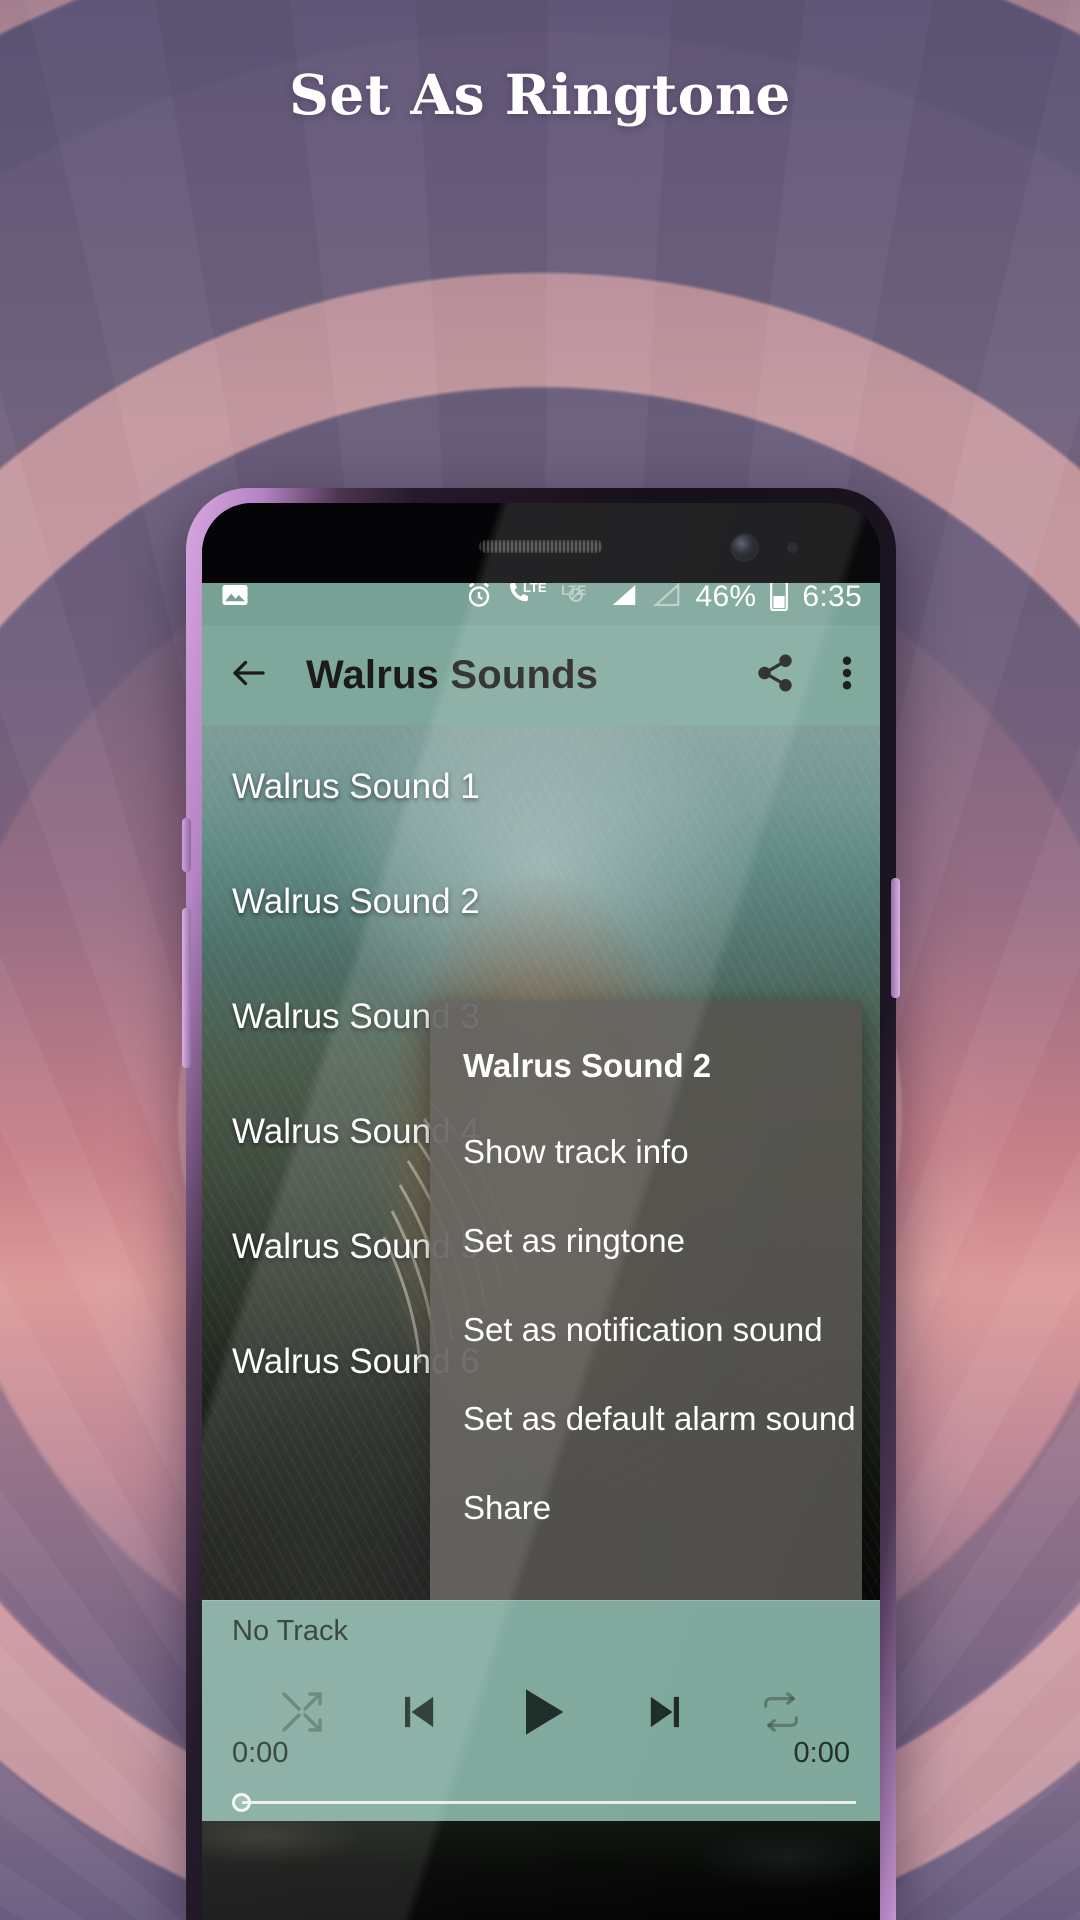  I want to click on player-duration-time: 0:00, so click(821, 1753).